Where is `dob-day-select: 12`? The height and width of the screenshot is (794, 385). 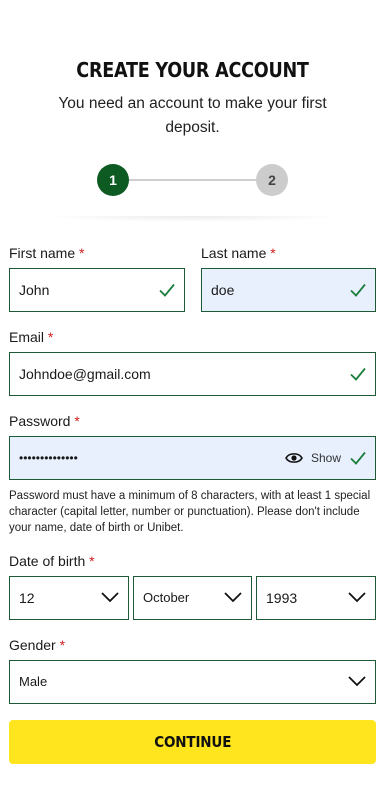
dob-day-select: 12 is located at coordinates (69, 598).